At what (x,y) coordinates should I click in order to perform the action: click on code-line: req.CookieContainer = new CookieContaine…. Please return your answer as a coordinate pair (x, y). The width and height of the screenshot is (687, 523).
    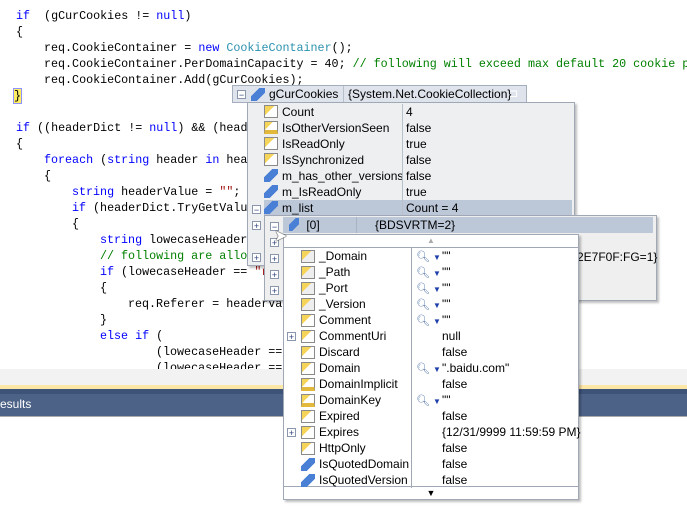
    Looking at the image, I should click on (198, 48).